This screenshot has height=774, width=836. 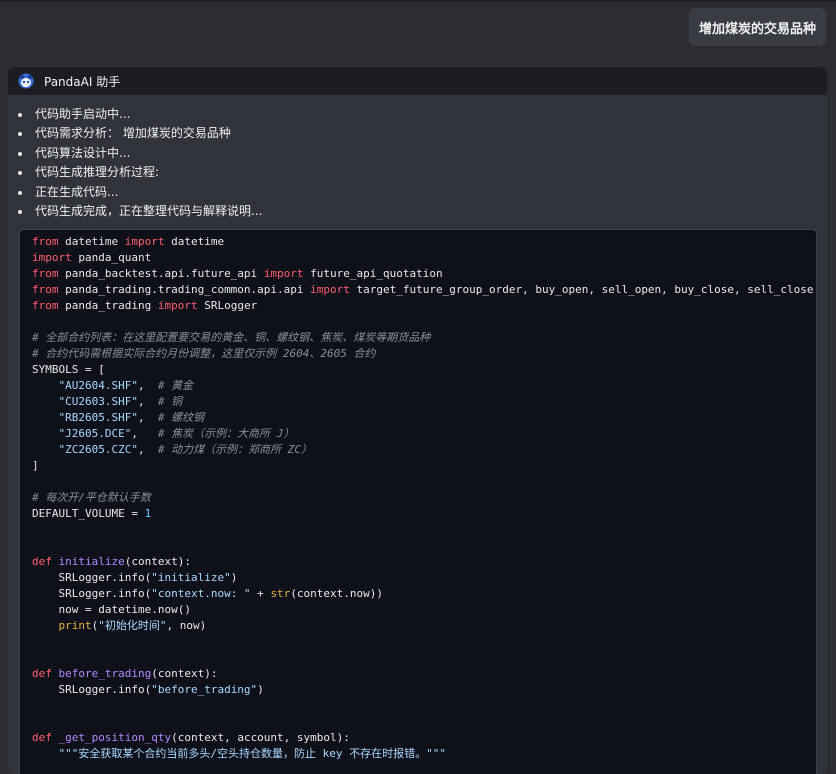 I want to click on code-token: "AU2604.SHF", so click(x=98, y=385).